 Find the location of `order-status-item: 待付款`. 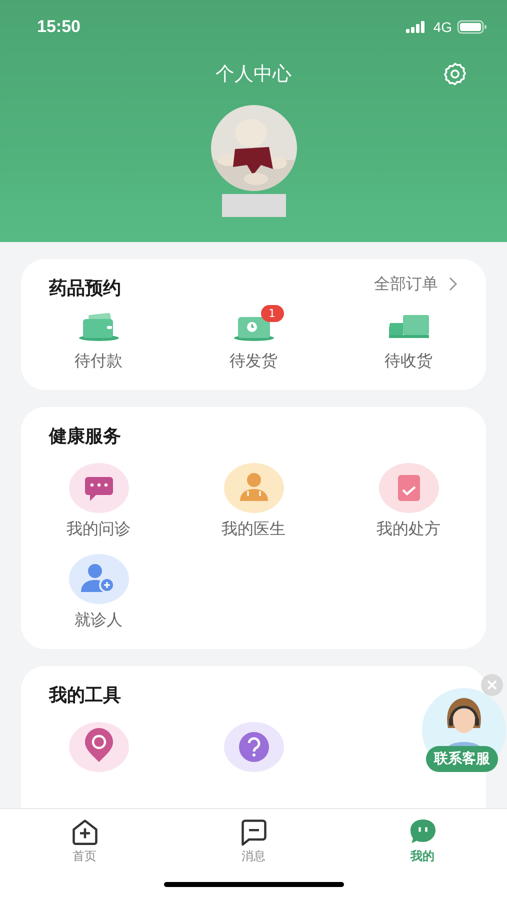

order-status-item: 待付款 is located at coordinates (98, 338).